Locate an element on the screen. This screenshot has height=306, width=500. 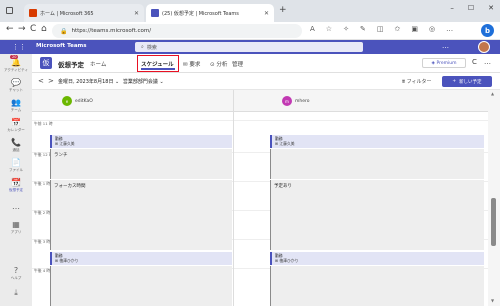
url-field: 🔒 https://teams.microsoft.com/ is located at coordinates (177, 31).